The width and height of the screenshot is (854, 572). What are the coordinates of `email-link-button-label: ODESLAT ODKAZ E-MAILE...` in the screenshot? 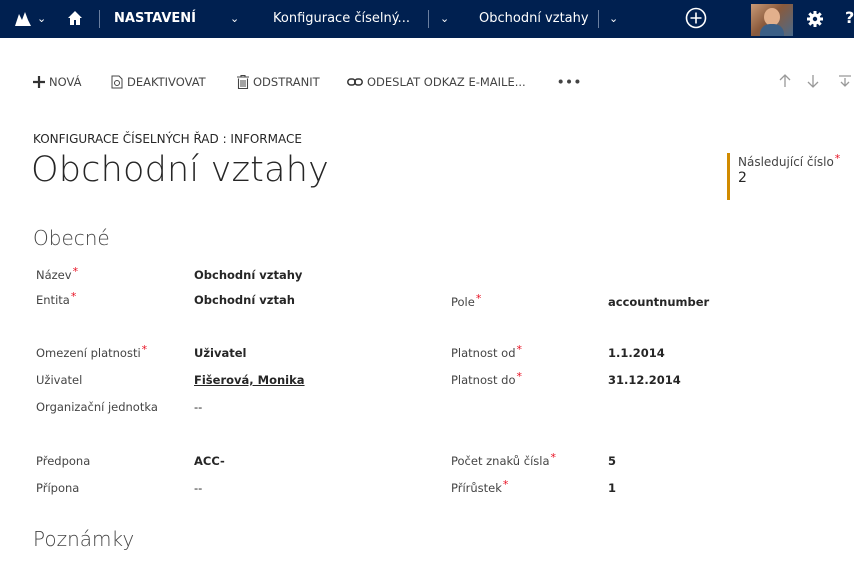 It's located at (446, 82).